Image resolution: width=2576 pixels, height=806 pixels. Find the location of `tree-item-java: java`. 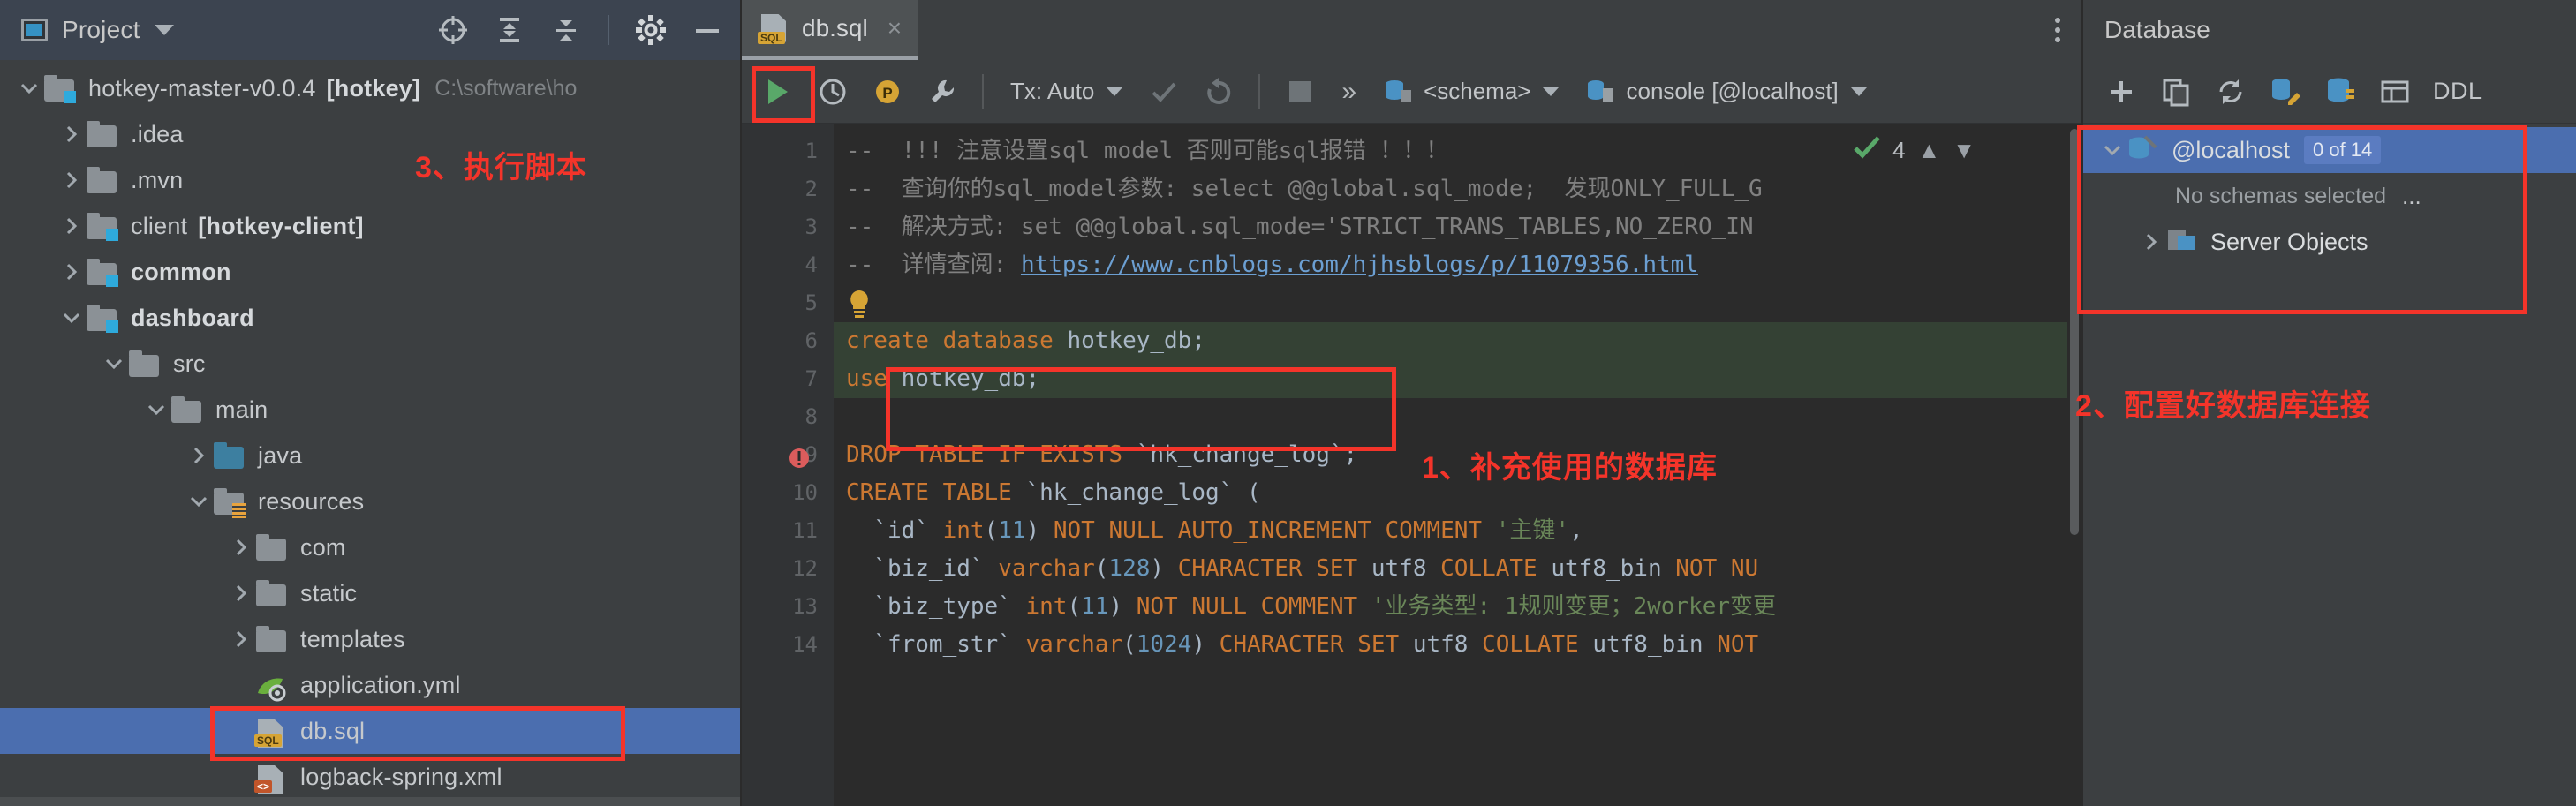

tree-item-java: java is located at coordinates (370, 455).